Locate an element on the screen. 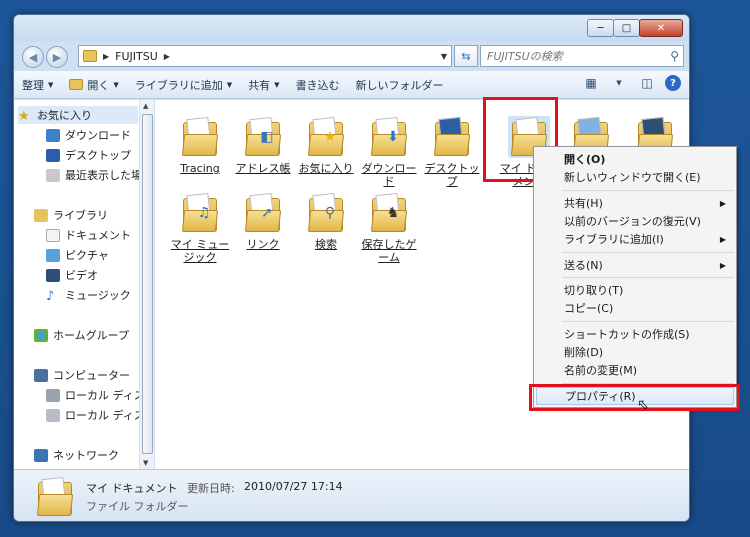 The image size is (750, 537). music-note-icon: ♪ is located at coordinates (50, 296).